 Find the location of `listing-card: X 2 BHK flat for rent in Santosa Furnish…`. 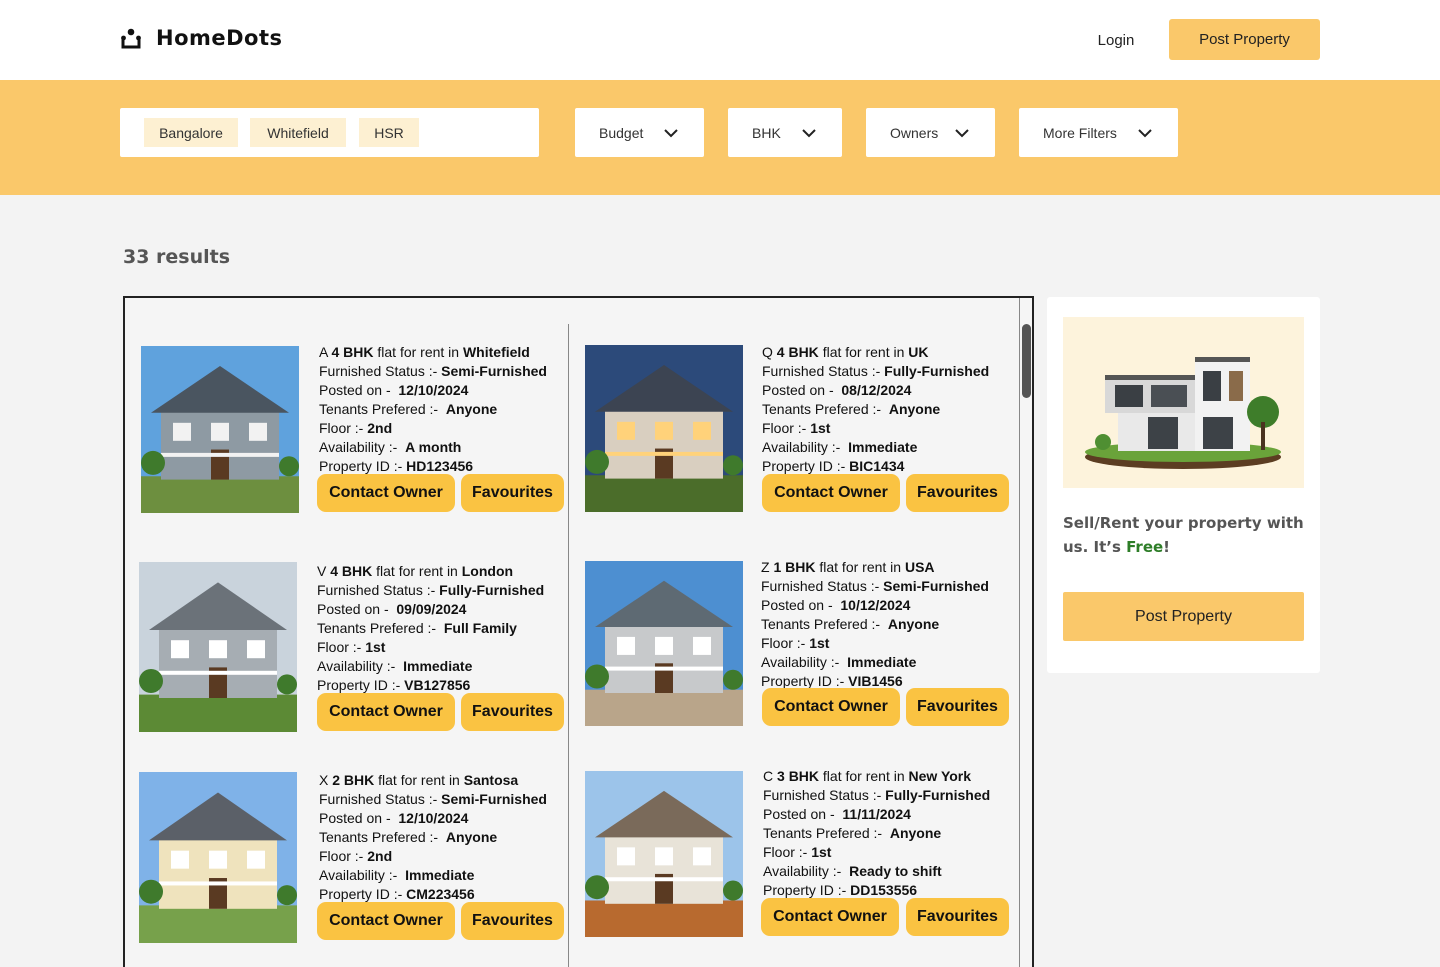

listing-card: X 2 BHK flat for rent in Santosa Furnish… is located at coordinates (359, 869).